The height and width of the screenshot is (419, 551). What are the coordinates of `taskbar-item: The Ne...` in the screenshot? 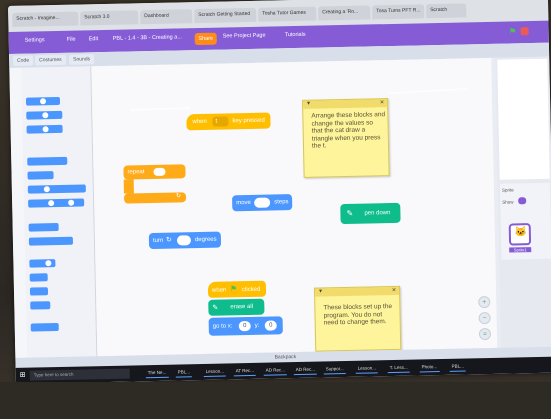 It's located at (157, 373).